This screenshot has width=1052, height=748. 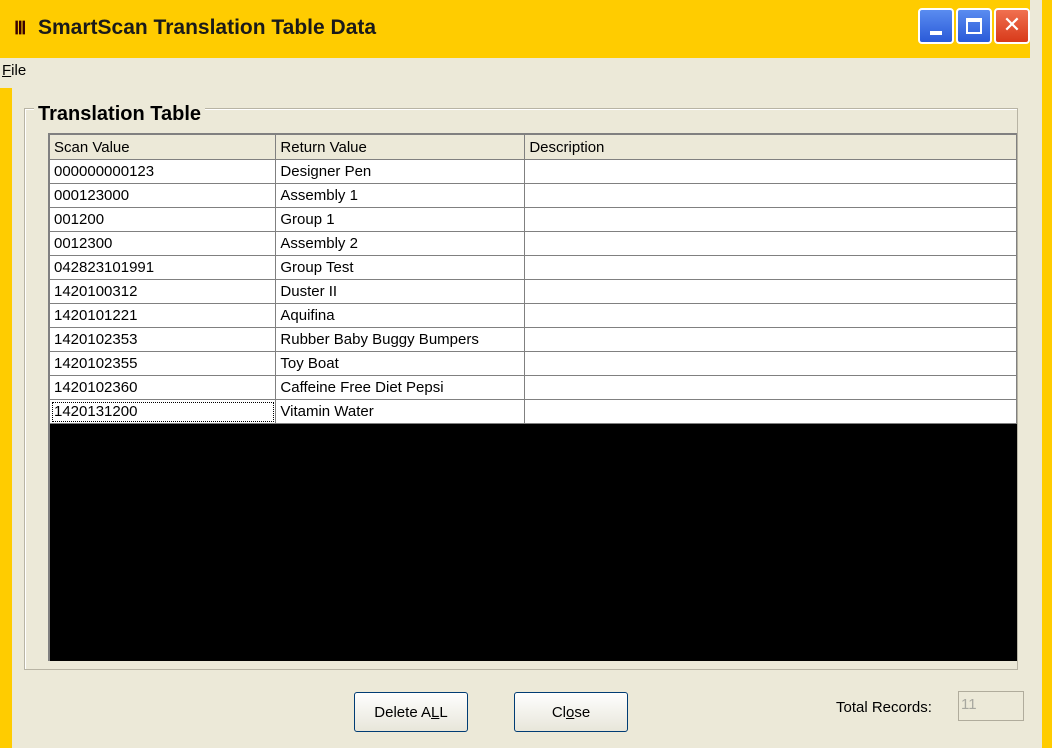 I want to click on cell-scan-value: 1420102360, so click(x=163, y=387).